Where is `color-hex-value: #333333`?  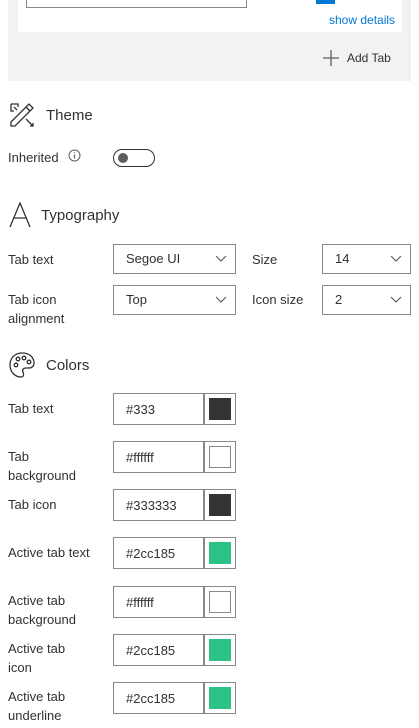 color-hex-value: #333333 is located at coordinates (151, 505).